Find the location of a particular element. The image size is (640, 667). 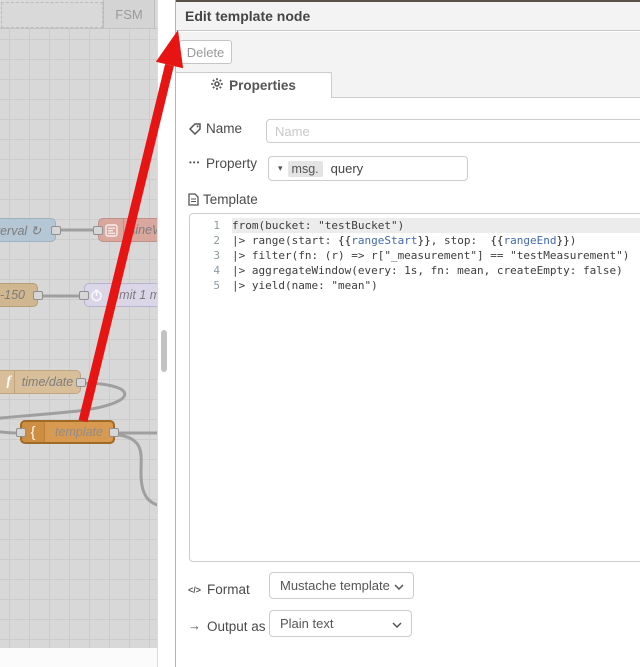

tray-toolbar: Delete is located at coordinates (408, 52).